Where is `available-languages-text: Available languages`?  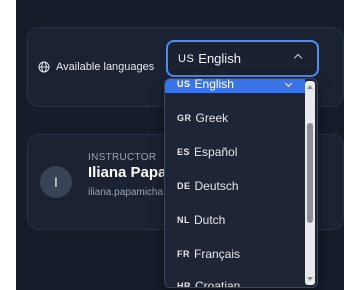 available-languages-text: Available languages is located at coordinates (105, 67).